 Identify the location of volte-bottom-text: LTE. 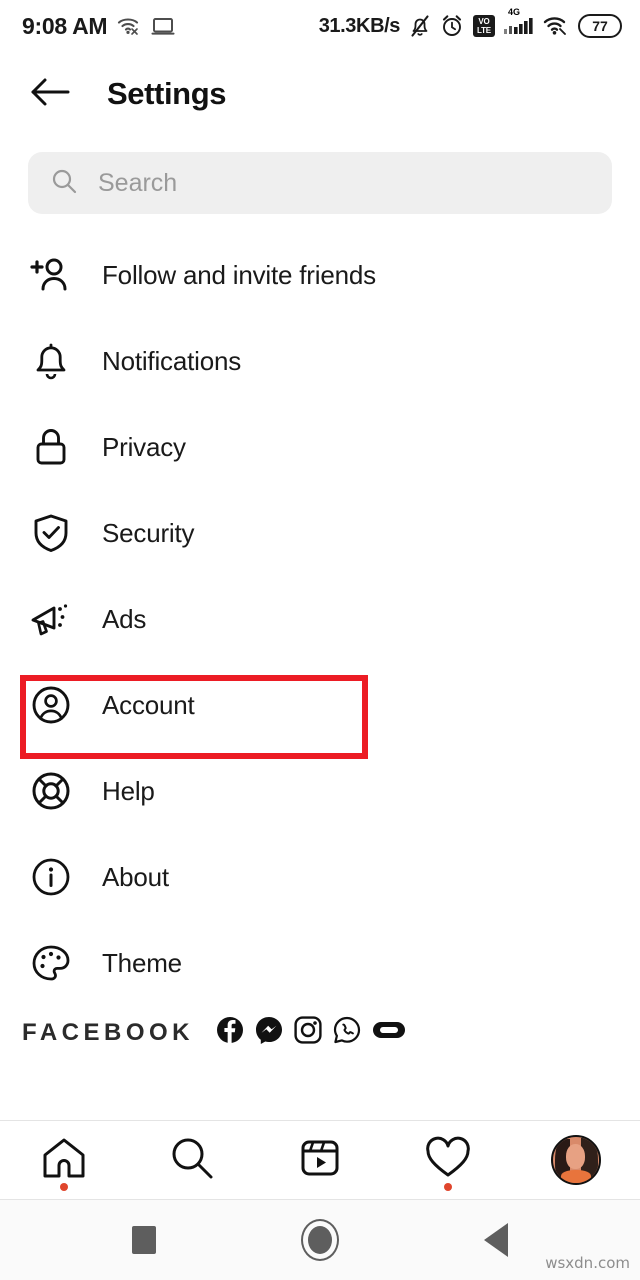
(484, 30).